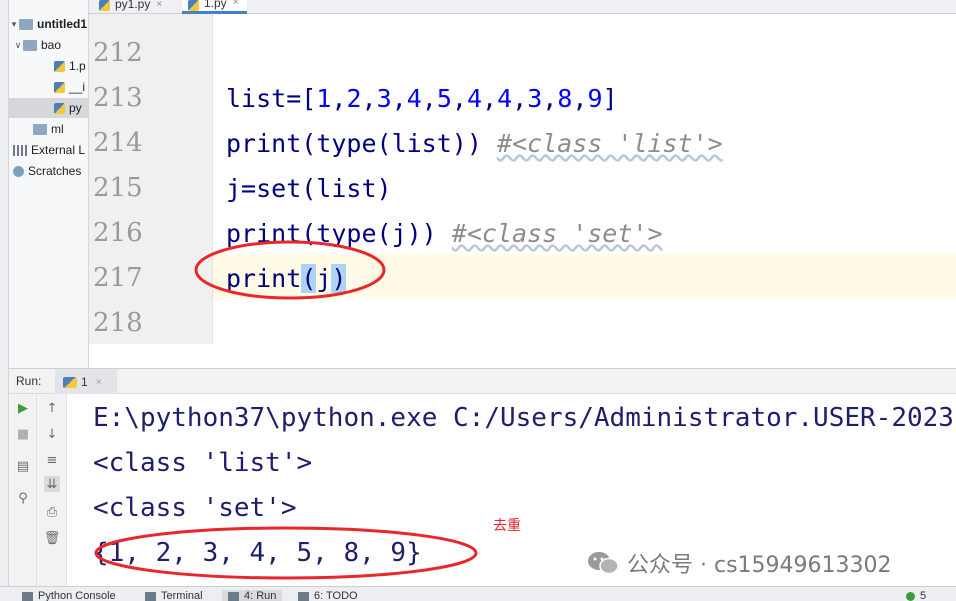  I want to click on tree-item-external-libraries: External L, so click(48, 150).